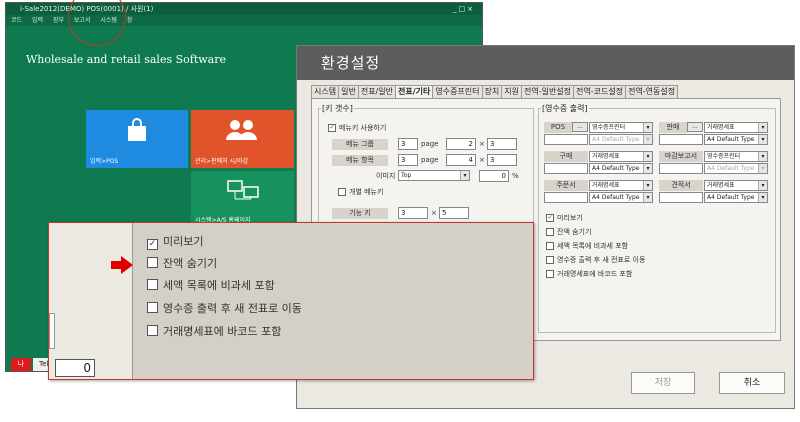 This screenshot has width=800, height=422. What do you see at coordinates (736, 156) in the screenshot?
I see `closing-report-output-select: 영수증프린터` at bounding box center [736, 156].